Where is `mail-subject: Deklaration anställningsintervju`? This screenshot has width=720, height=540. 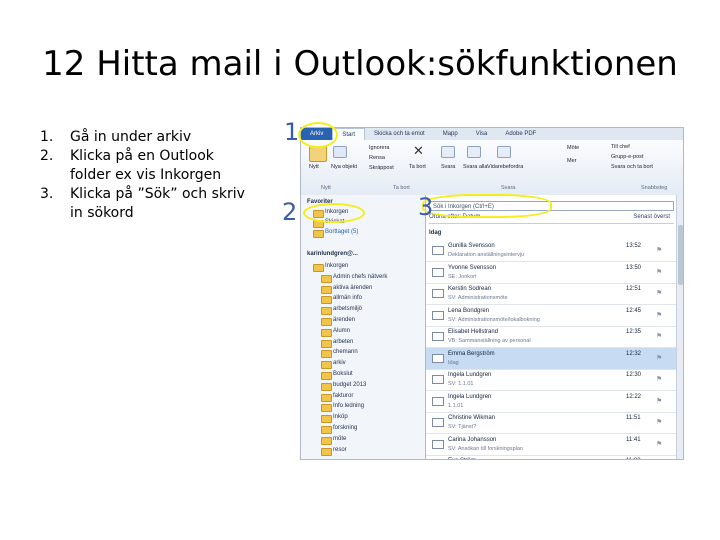
mail-subject: Deklaration anställningsintervju is located at coordinates (486, 255).